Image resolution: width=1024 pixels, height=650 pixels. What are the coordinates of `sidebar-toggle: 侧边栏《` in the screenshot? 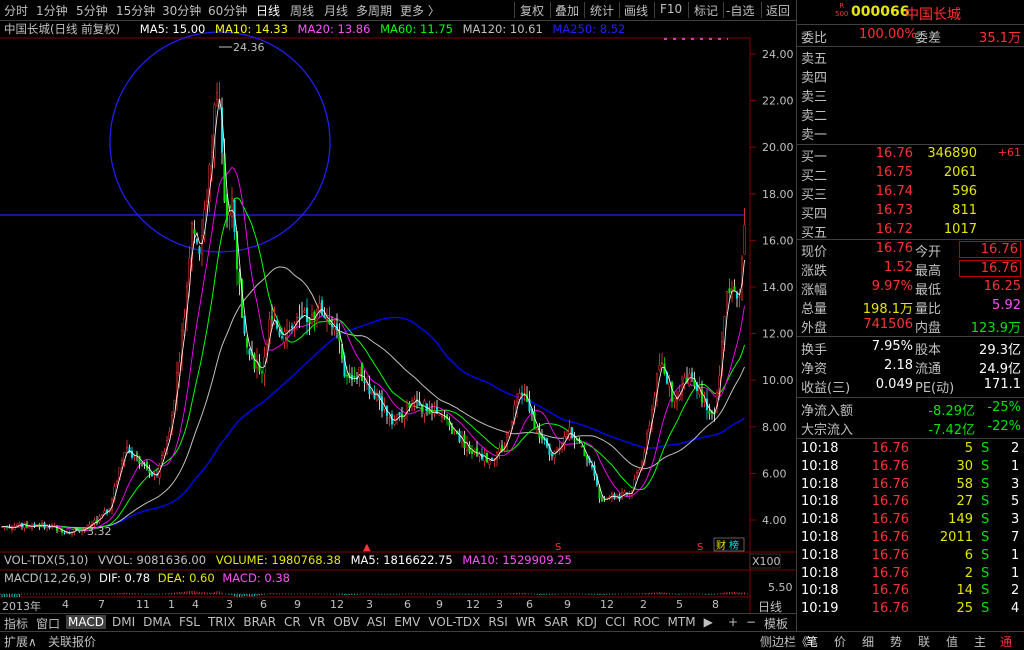 It's located at (784, 641).